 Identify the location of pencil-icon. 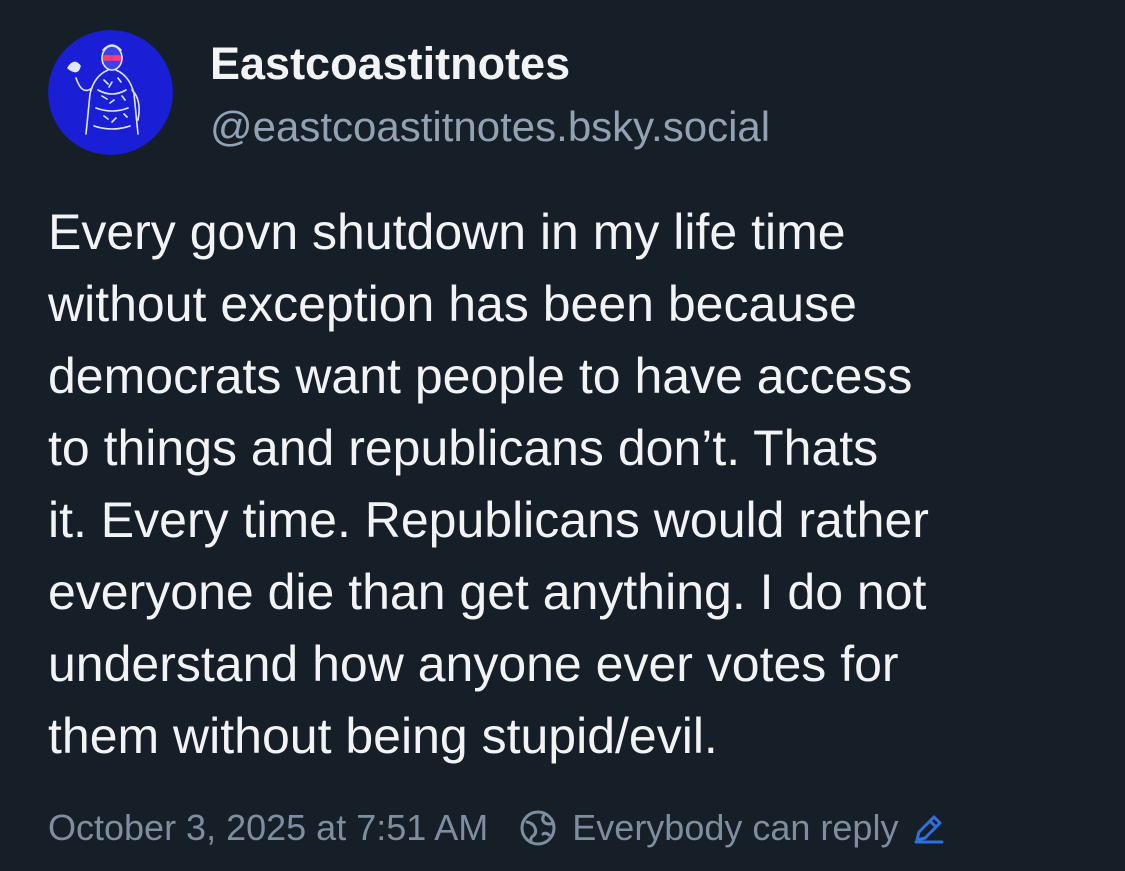
(929, 828).